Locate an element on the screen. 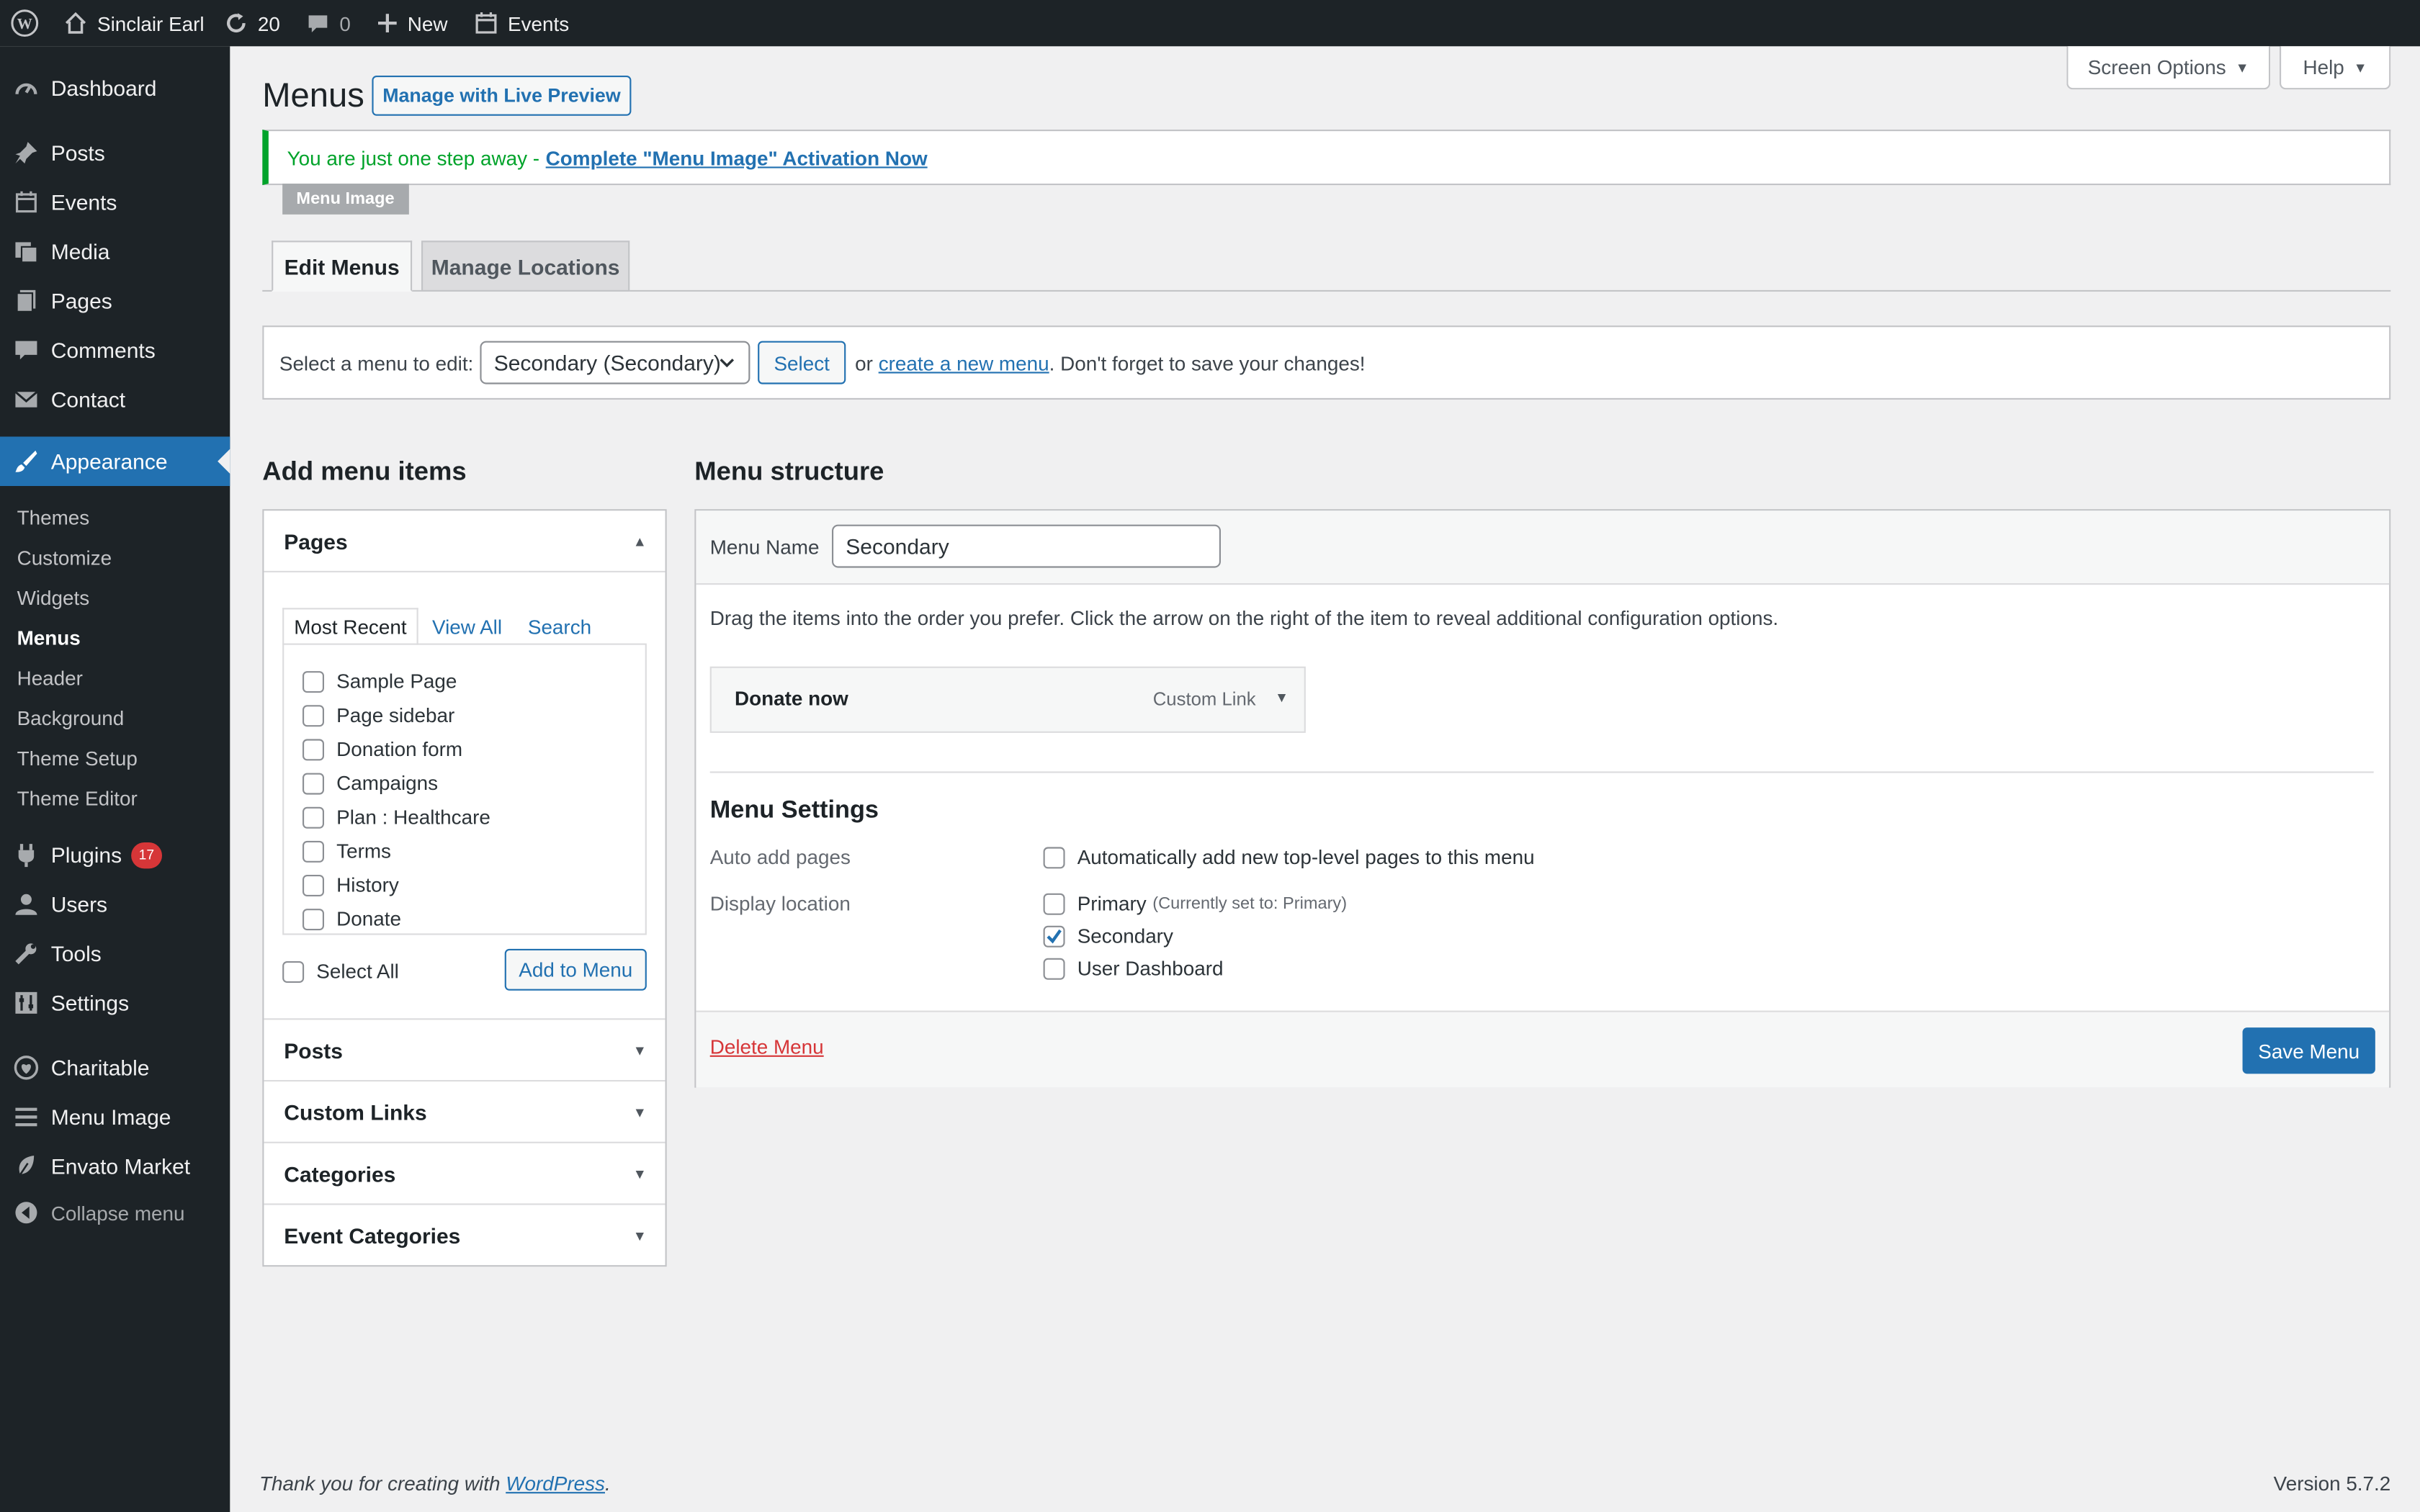  list-item: Donation form is located at coordinates (382, 748).